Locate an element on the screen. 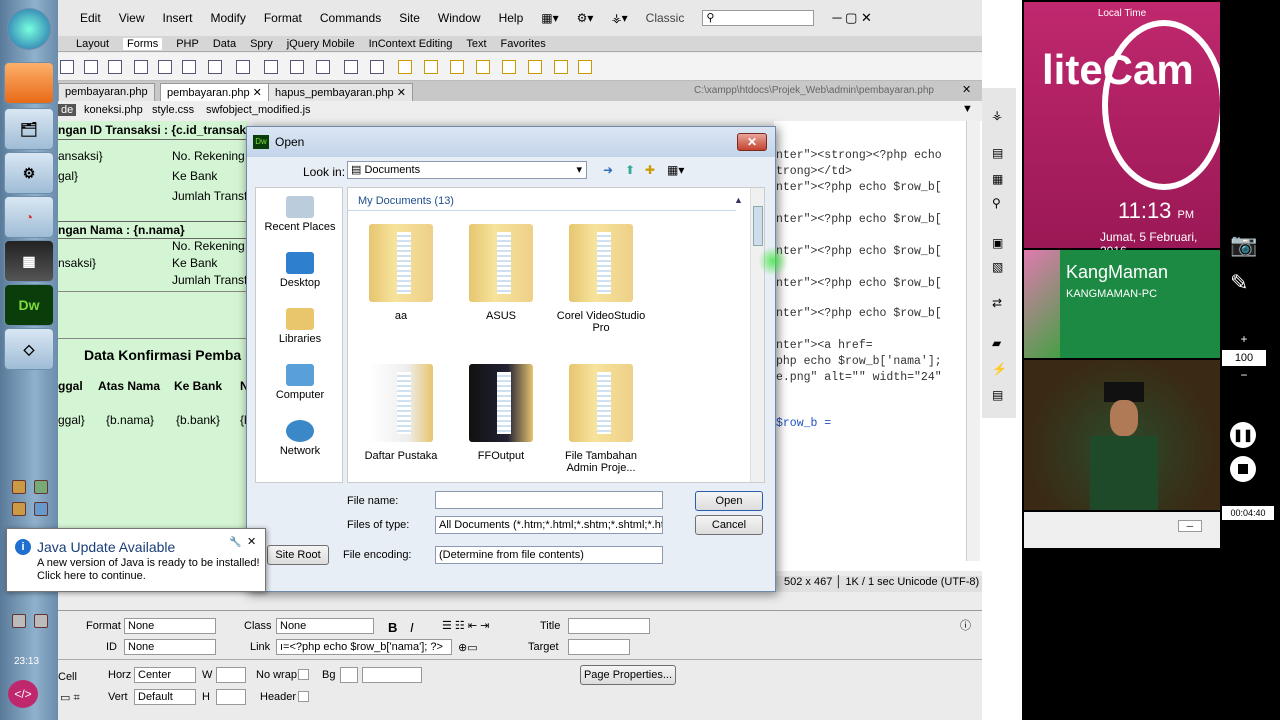 The width and height of the screenshot is (1280, 720). dialog-titlebar: Dw Open is located at coordinates (511, 142).